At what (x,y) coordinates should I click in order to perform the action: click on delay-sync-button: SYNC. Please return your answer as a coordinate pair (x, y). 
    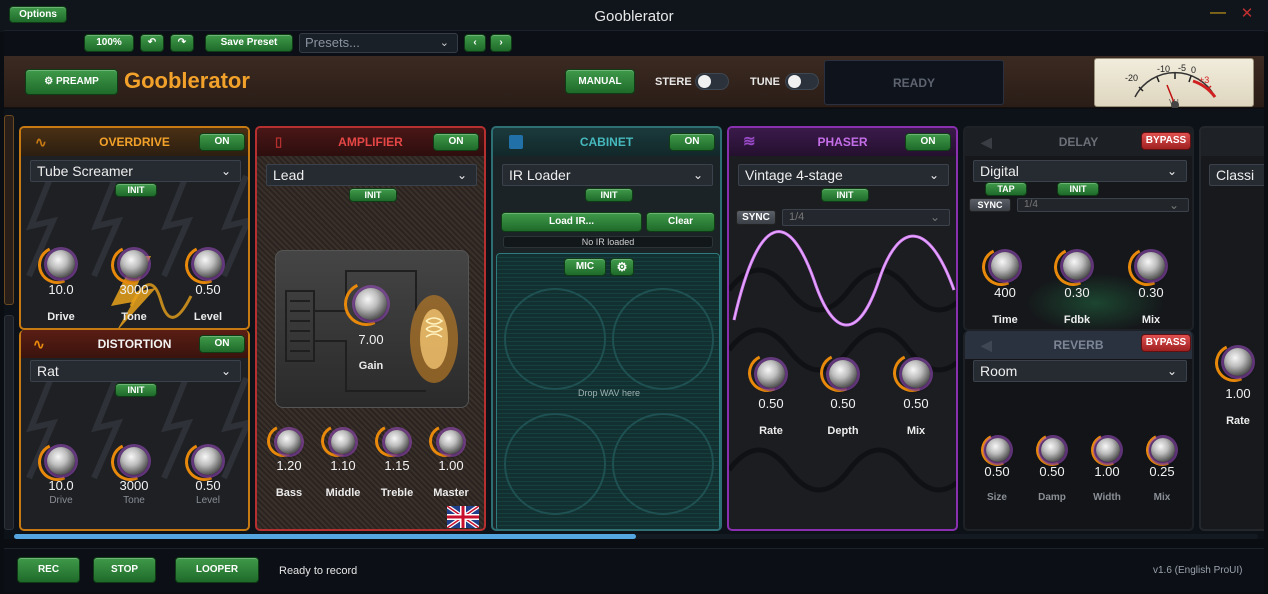
    Looking at the image, I should click on (990, 205).